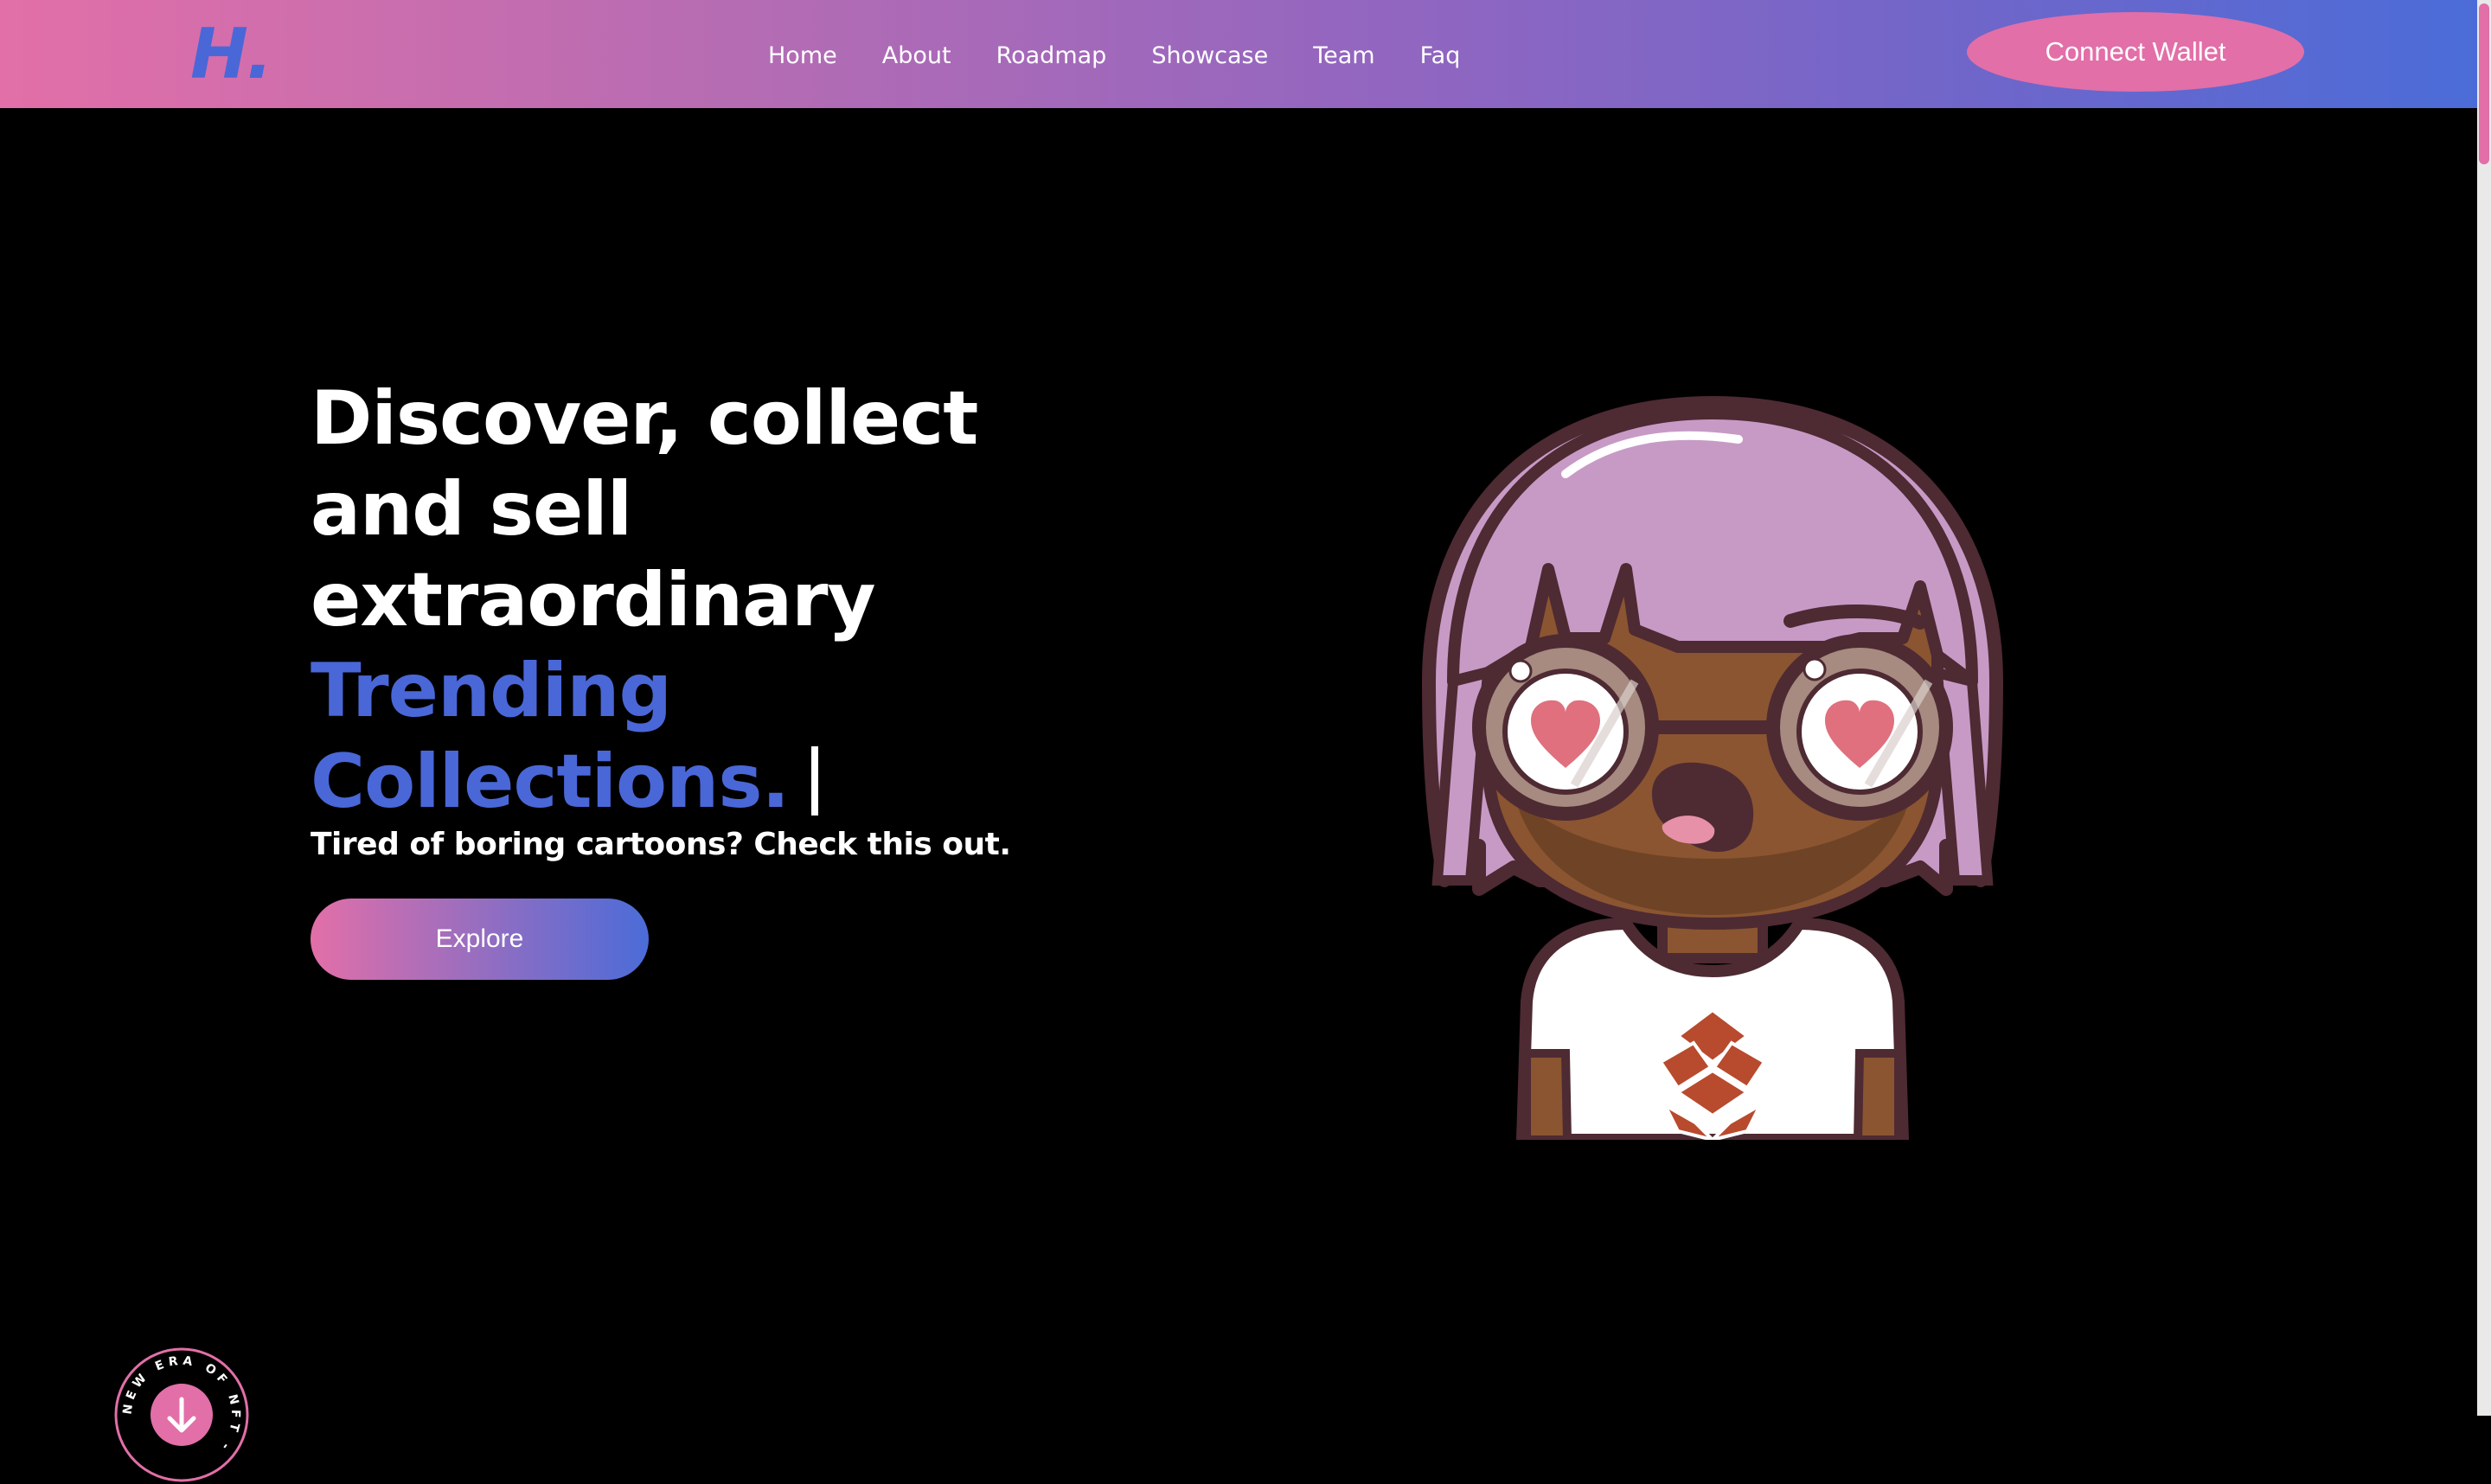 The height and width of the screenshot is (1484, 2491). I want to click on nav-menu: Home About Roadmap Showcase Team Faq, so click(1136, 57).